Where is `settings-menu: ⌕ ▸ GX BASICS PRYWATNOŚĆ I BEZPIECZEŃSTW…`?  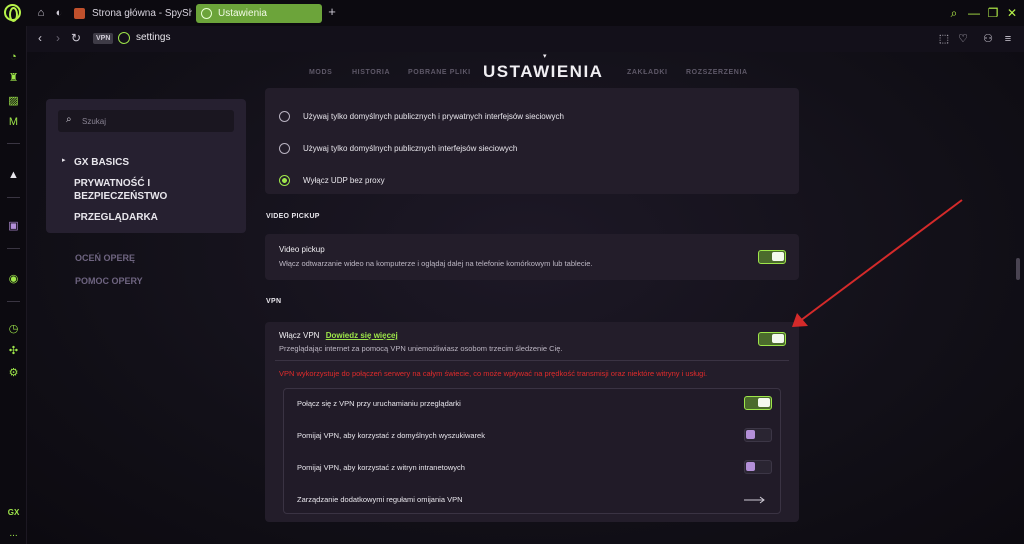 settings-menu: ⌕ ▸ GX BASICS PRYWATNOŚĆ I BEZPIECZEŃSTW… is located at coordinates (146, 166).